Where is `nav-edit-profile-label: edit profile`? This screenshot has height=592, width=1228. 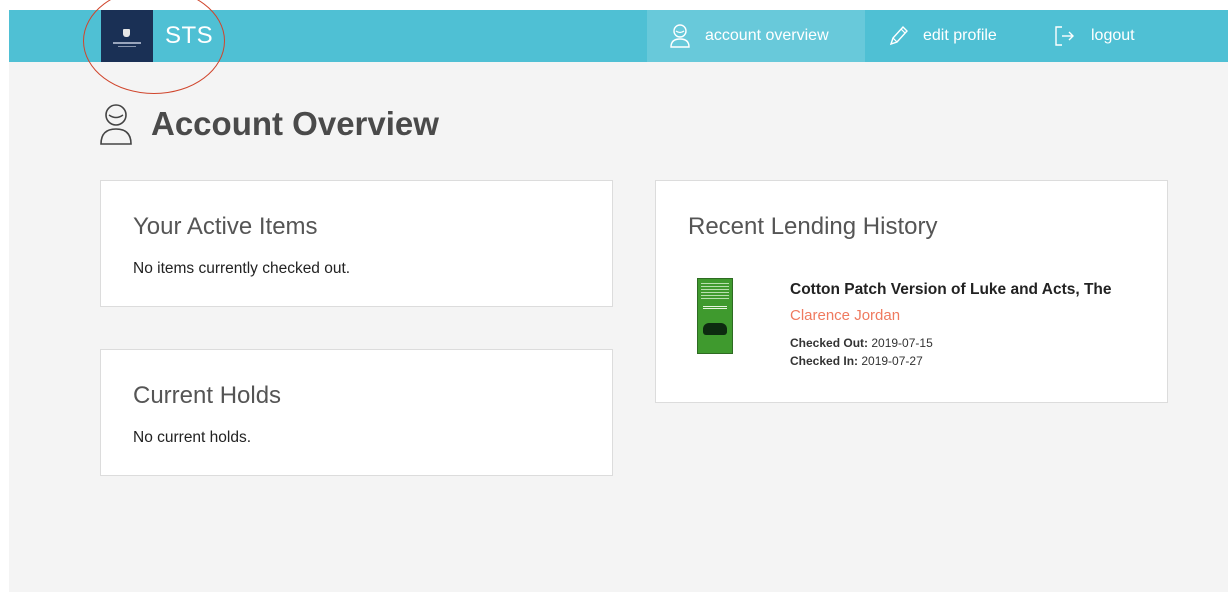 nav-edit-profile-label: edit profile is located at coordinates (960, 35).